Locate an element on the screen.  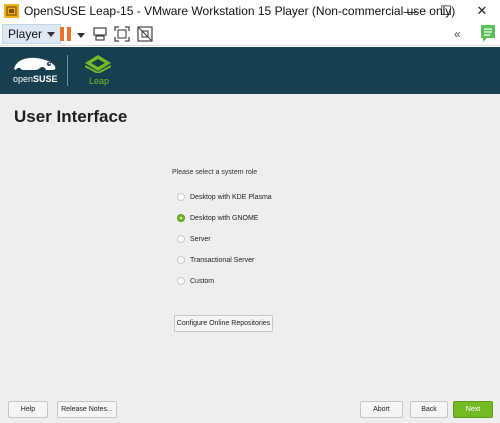
pause-icon is located at coordinates (66, 34).